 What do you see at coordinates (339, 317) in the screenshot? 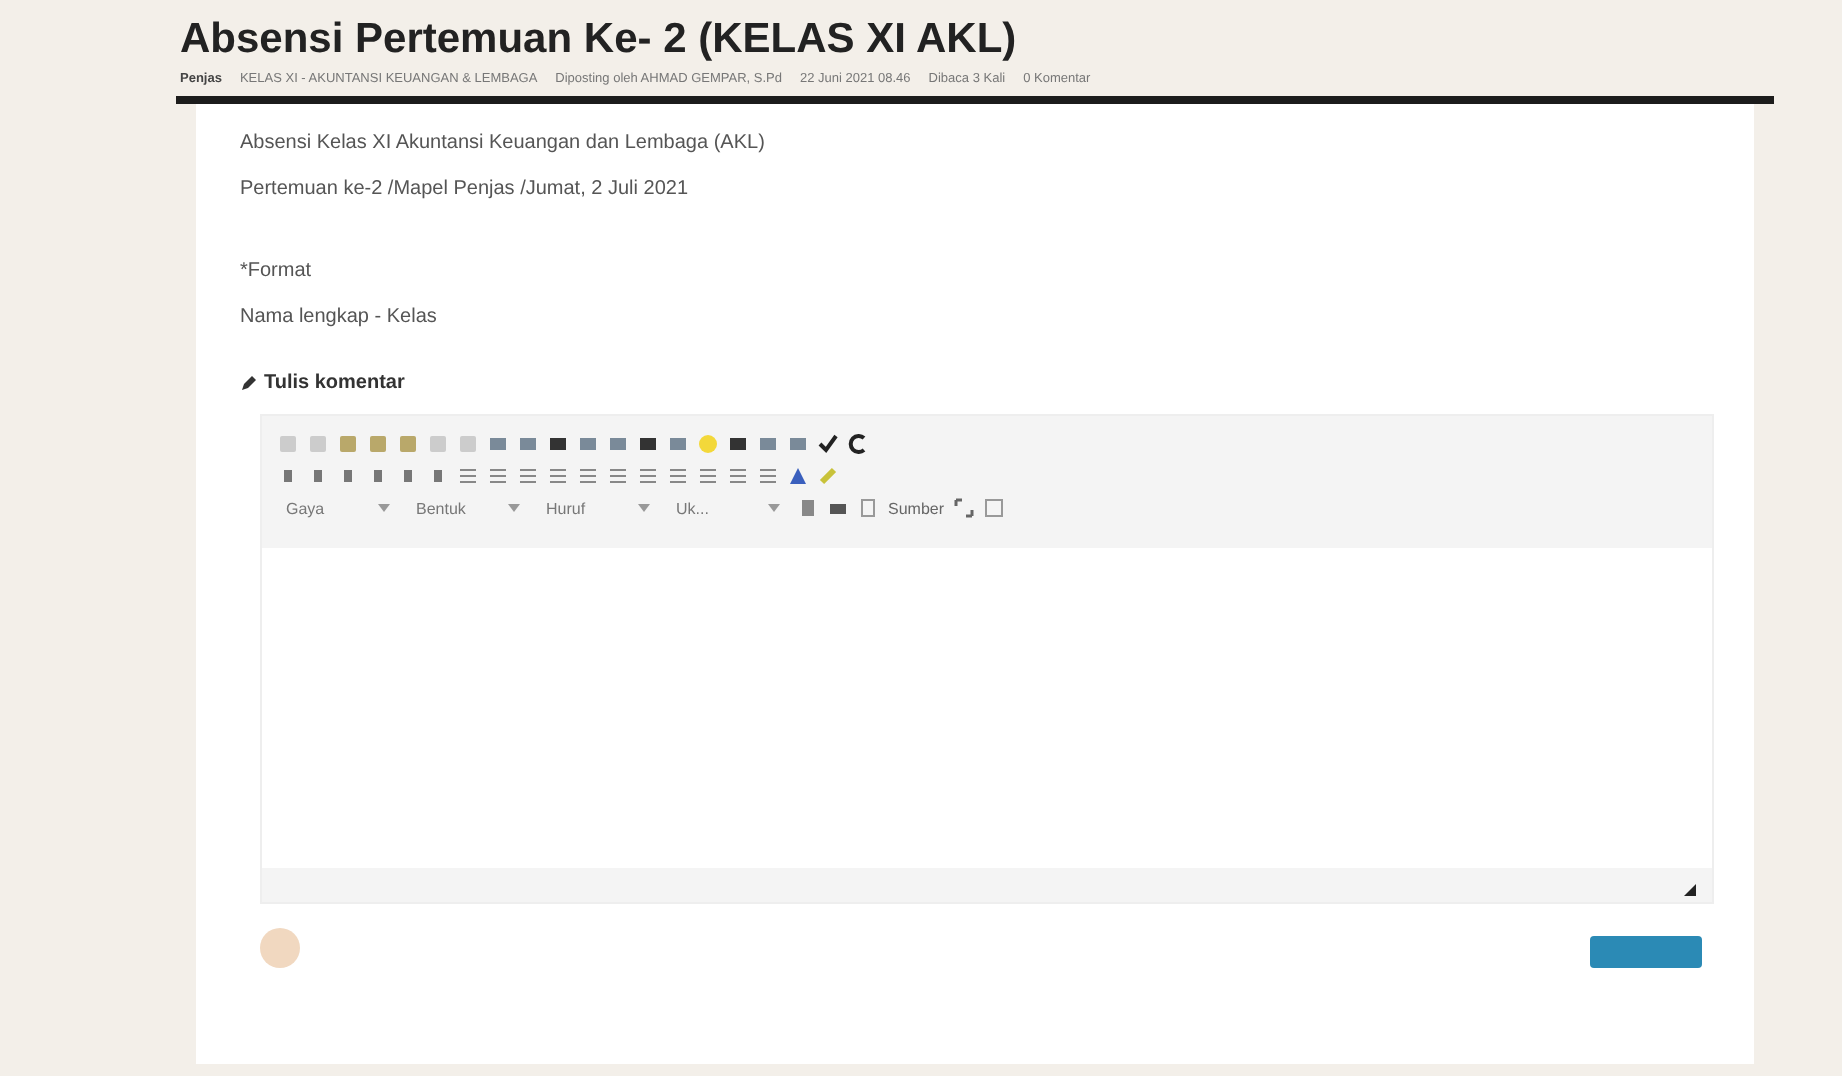
I see `post-text: Nama lengkap - Kelas` at bounding box center [339, 317].